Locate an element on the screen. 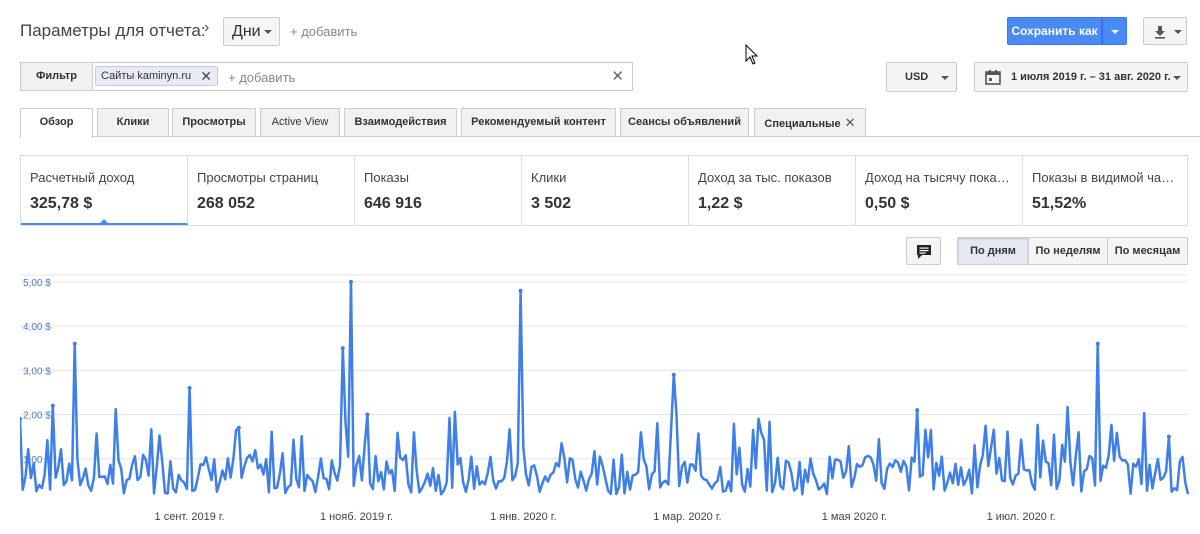 Image resolution: width=1200 pixels, height=534 pixels. selected-indicator is located at coordinates (104, 221).